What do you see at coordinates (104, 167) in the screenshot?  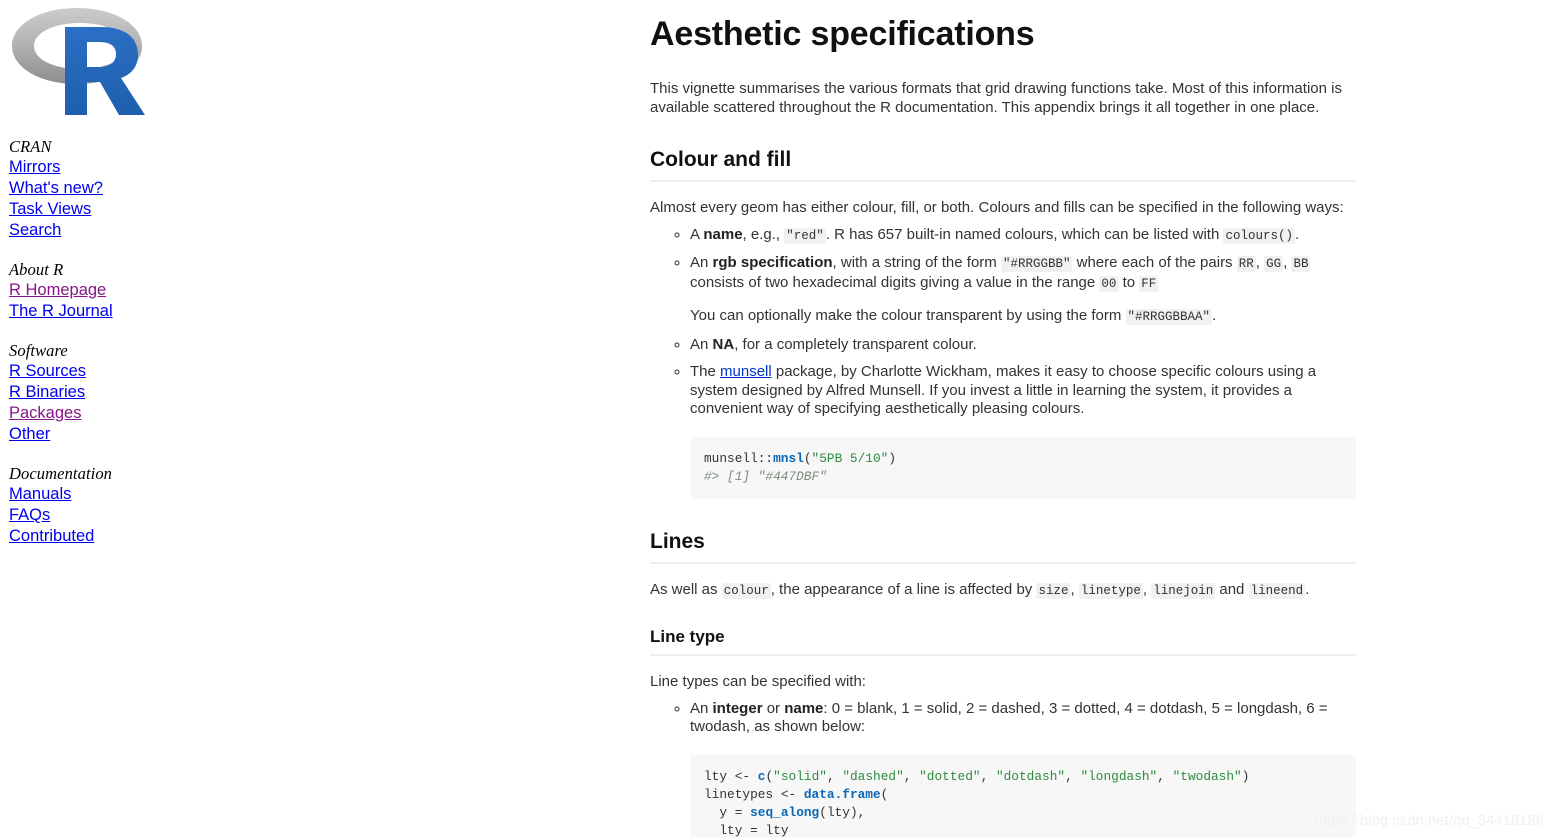 I see `sidebar-link-mirrors: Mirrors` at bounding box center [104, 167].